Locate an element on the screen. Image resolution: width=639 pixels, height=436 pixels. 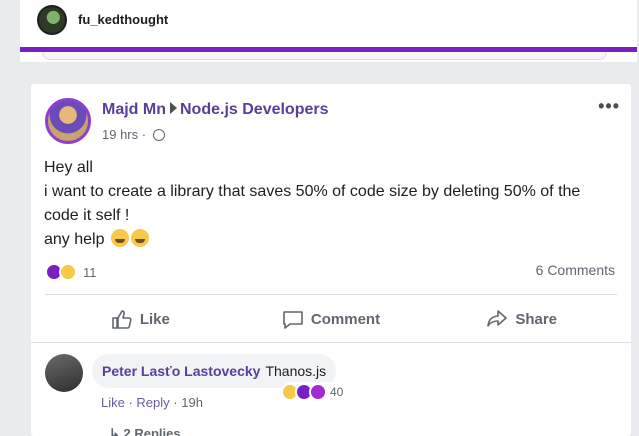
comments-count: 6 Comments is located at coordinates (575, 270).